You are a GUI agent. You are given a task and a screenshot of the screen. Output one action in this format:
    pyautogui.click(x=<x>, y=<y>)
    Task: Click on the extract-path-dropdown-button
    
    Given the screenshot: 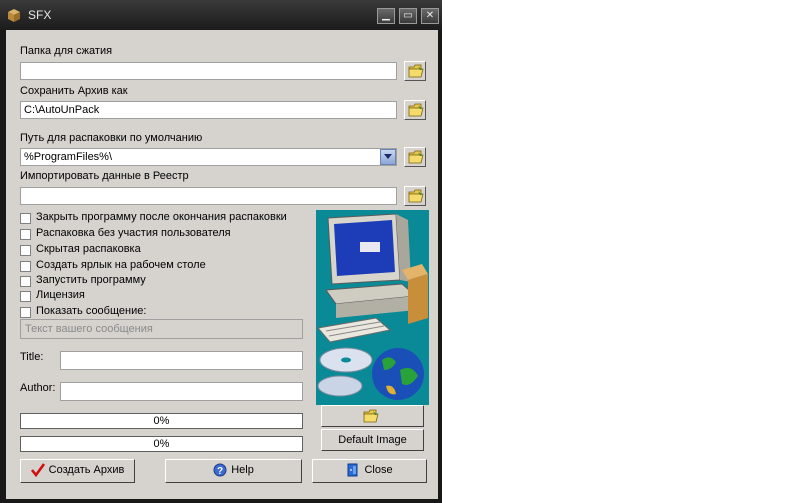 What is the action you would take?
    pyautogui.click(x=388, y=157)
    